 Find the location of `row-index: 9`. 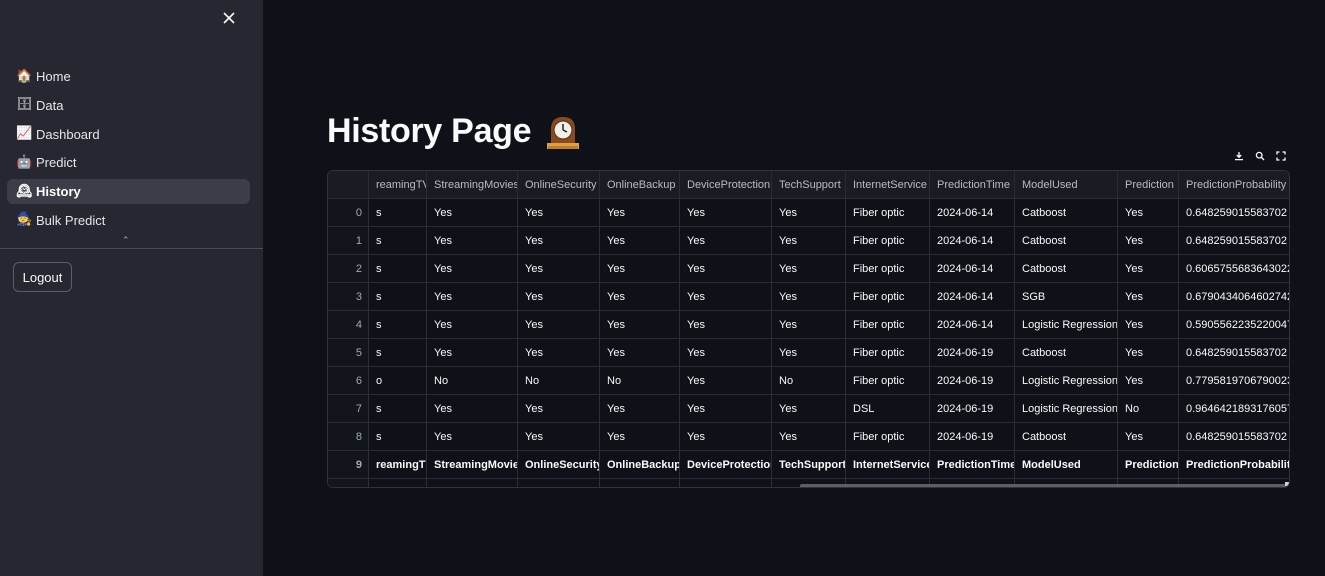

row-index: 9 is located at coordinates (348, 465).